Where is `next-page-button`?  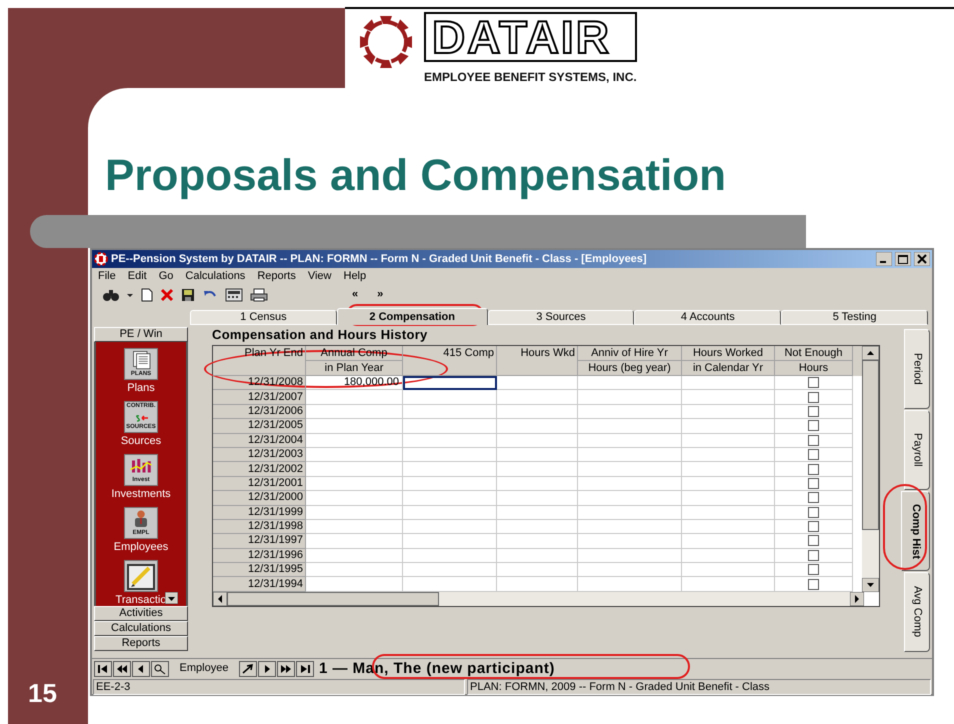 next-page-button is located at coordinates (286, 668).